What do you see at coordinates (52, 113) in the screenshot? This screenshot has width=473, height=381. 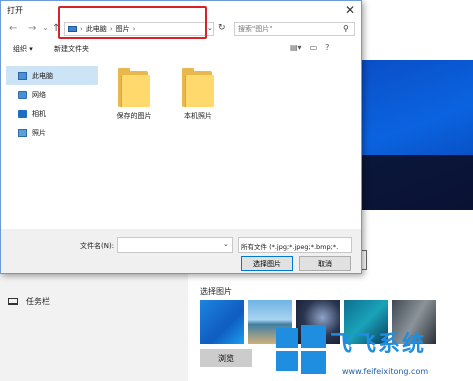 I see `sidebar-item-camera: 相机` at bounding box center [52, 113].